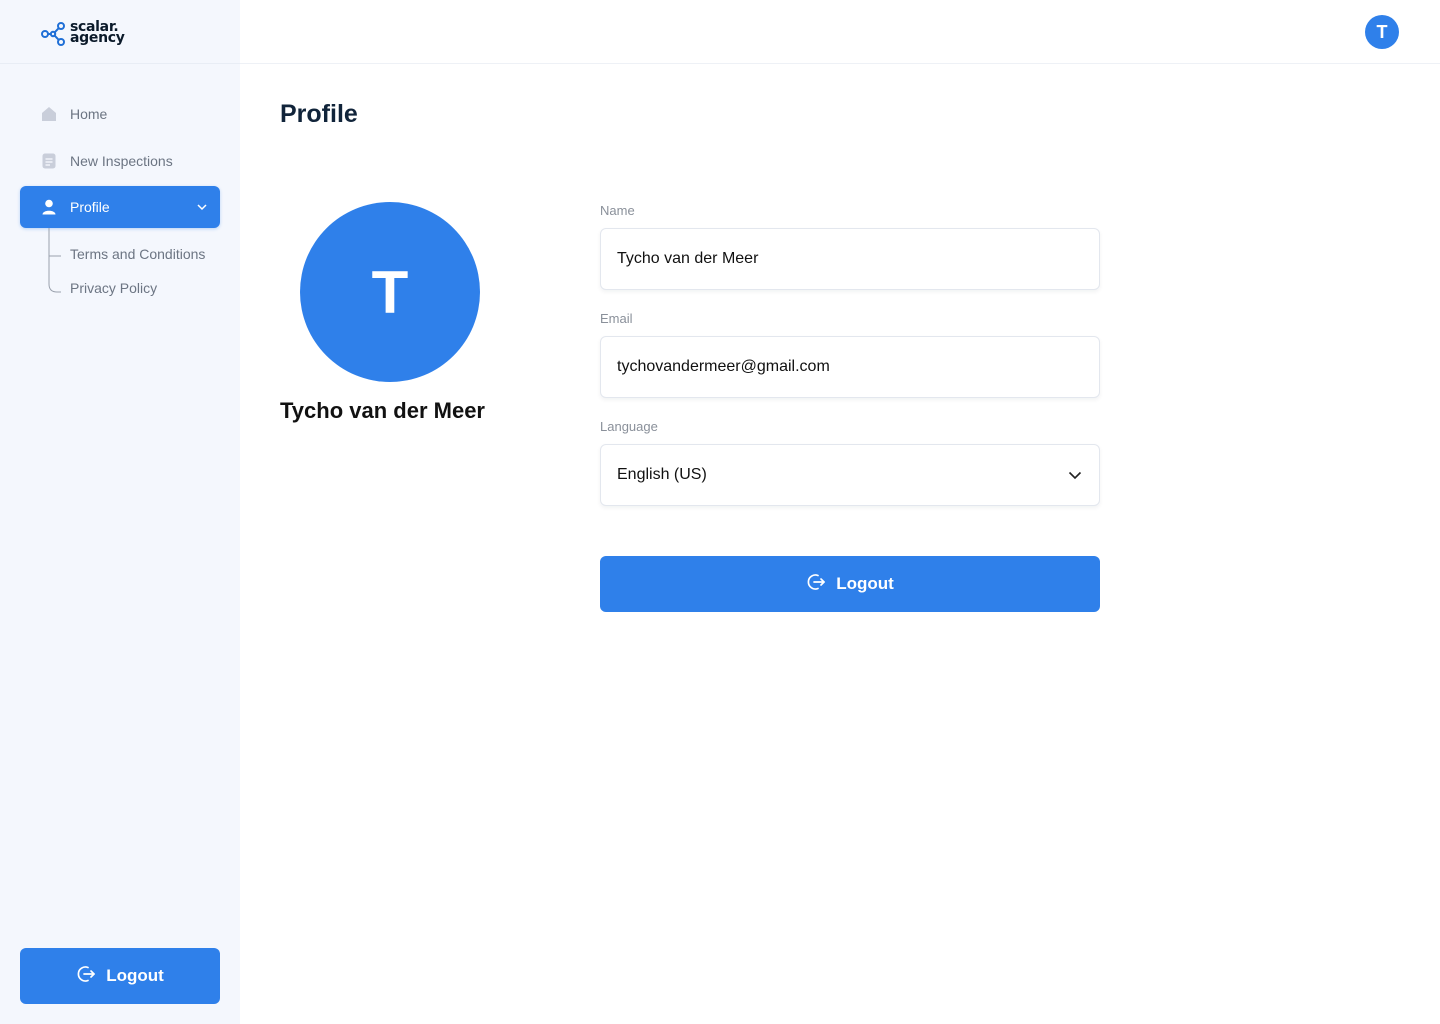 This screenshot has width=1440, height=1024. Describe the element at coordinates (54, 260) in the screenshot. I see `submenu-tree-lines` at that location.